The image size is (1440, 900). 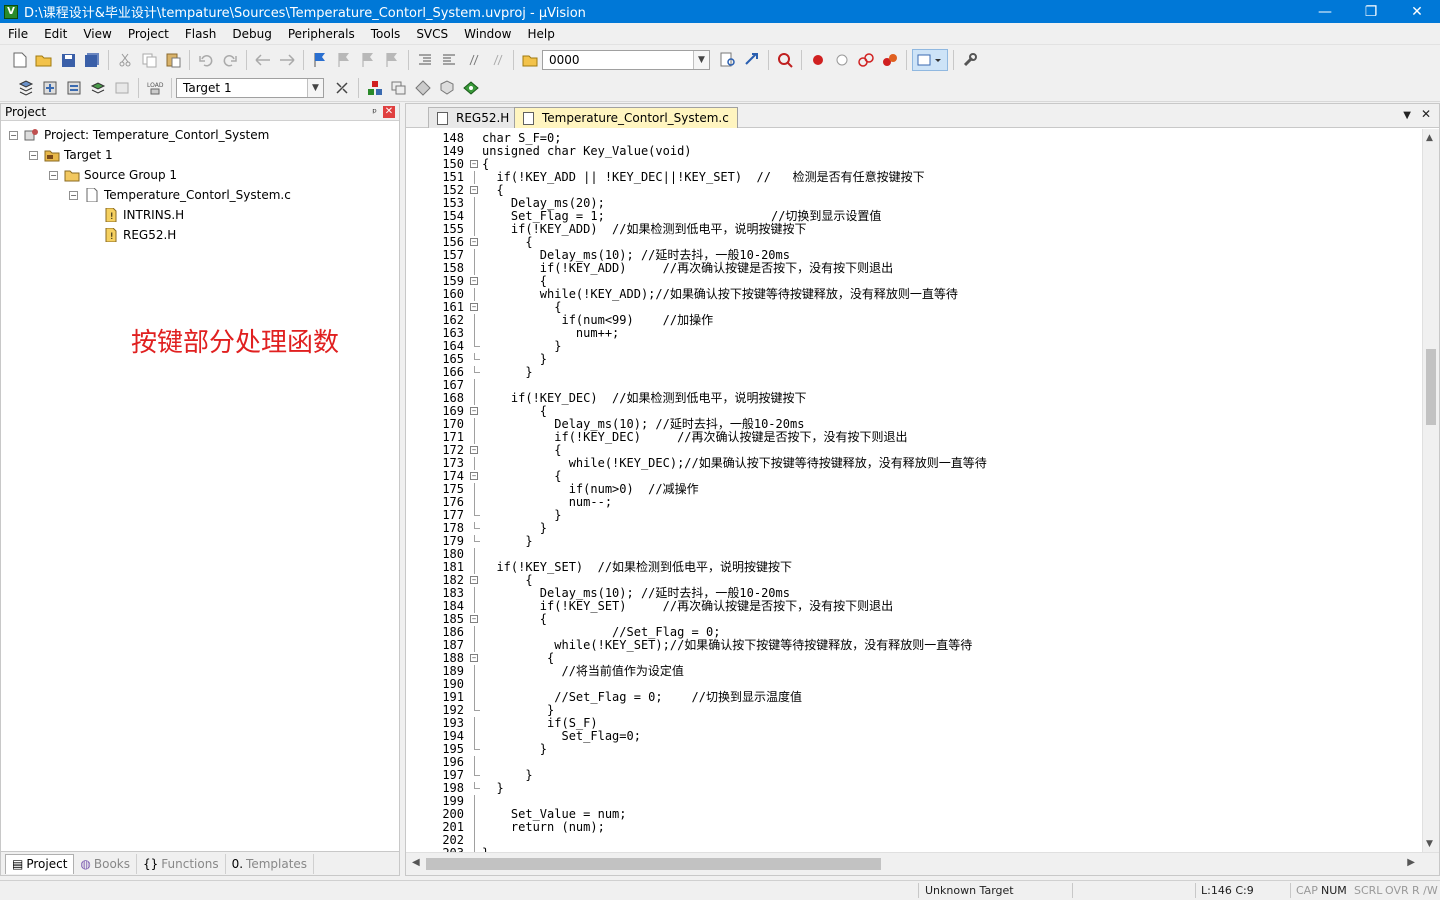 What do you see at coordinates (139, 235) in the screenshot?
I see `tree-item-header-file: ! REG52.H` at bounding box center [139, 235].